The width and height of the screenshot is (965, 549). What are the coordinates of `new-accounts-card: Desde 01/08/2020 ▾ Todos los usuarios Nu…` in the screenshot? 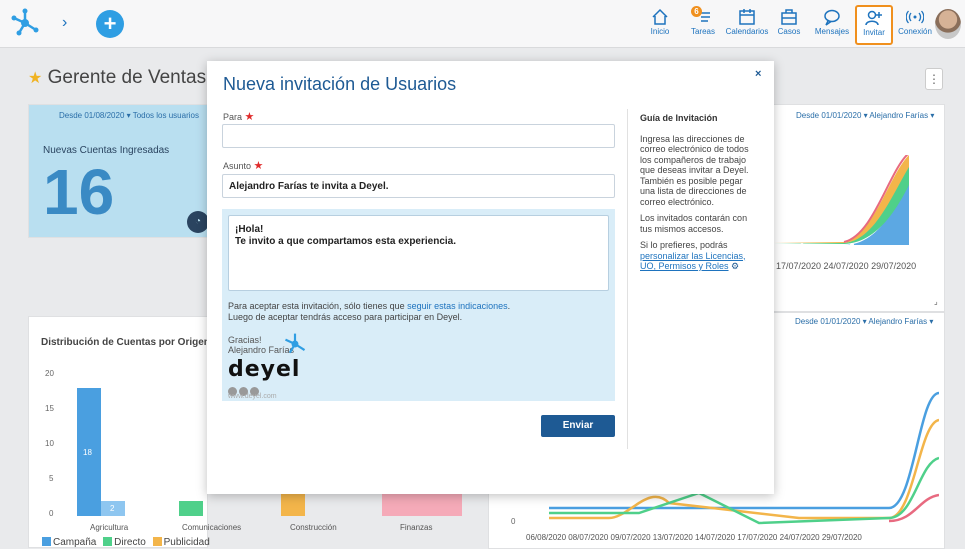 It's located at (118, 171).